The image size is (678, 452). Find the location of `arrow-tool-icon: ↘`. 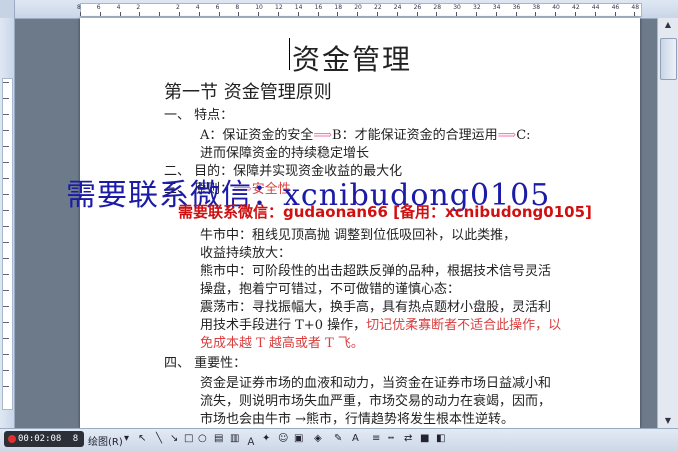

arrow-tool-icon: ↘ is located at coordinates (174, 438).